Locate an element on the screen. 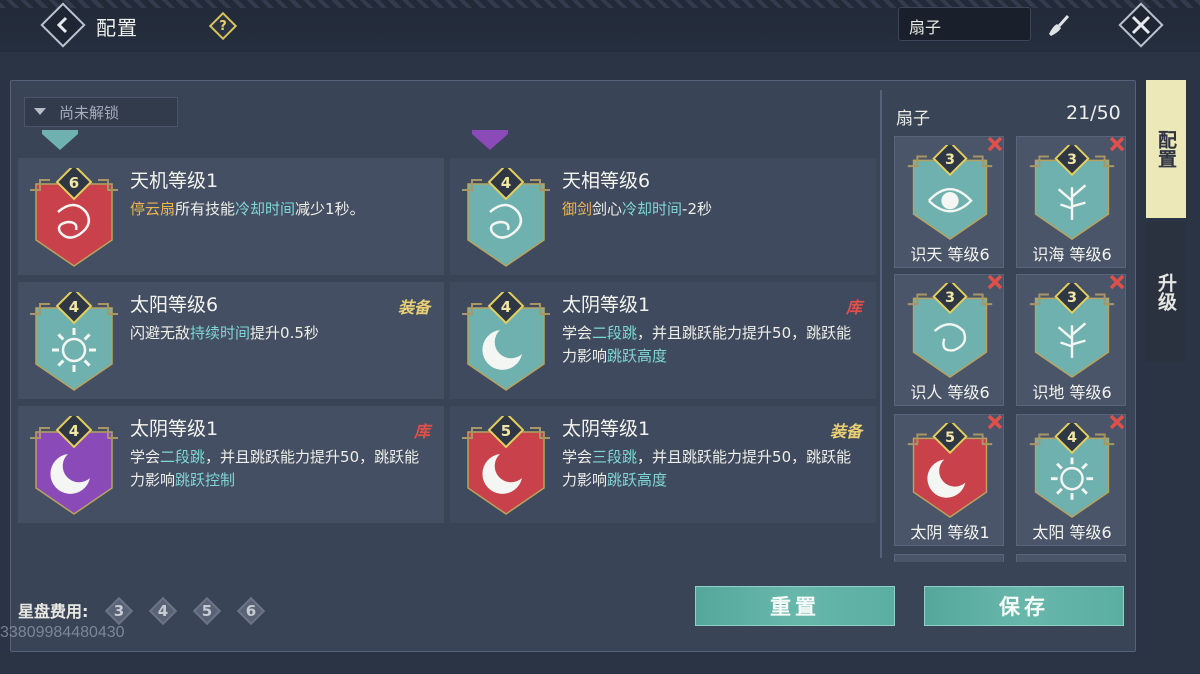  dropdown-label: 尚未解锁 is located at coordinates (89, 112).